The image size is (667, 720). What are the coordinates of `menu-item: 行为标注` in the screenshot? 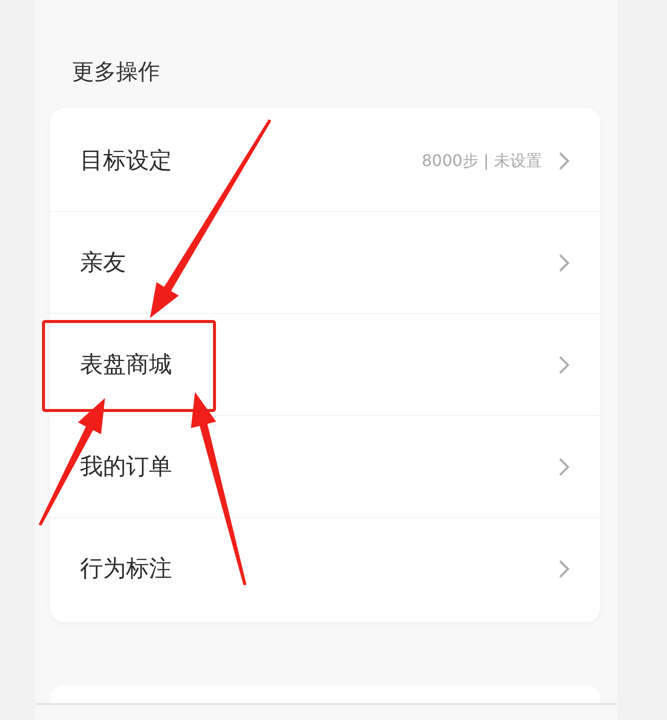 It's located at (325, 569).